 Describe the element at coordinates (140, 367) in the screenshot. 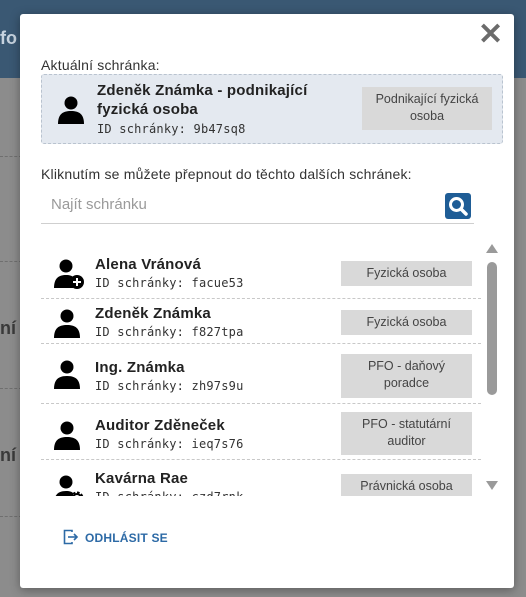

I see `mailbox-name: Ing. Známka` at that location.